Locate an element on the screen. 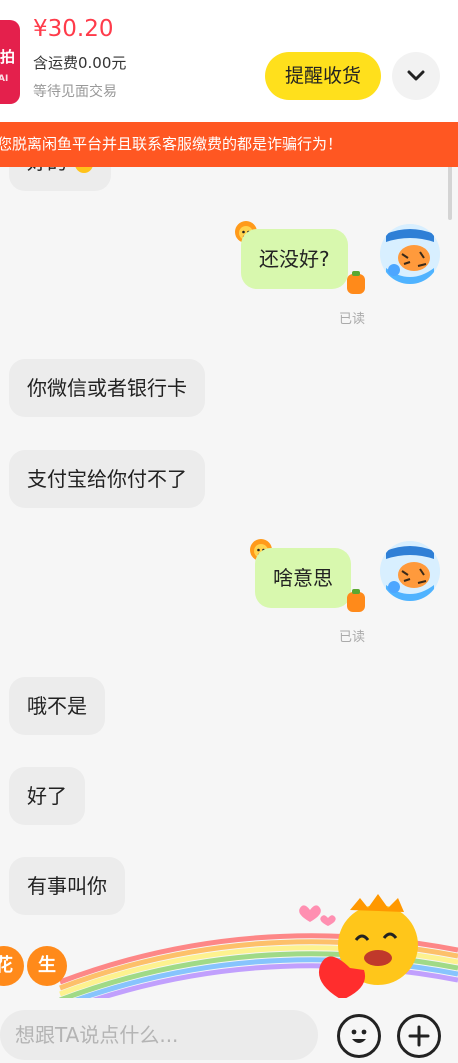 The image size is (458, 1063). remind-receipt-button: 提醒收货 is located at coordinates (323, 76).